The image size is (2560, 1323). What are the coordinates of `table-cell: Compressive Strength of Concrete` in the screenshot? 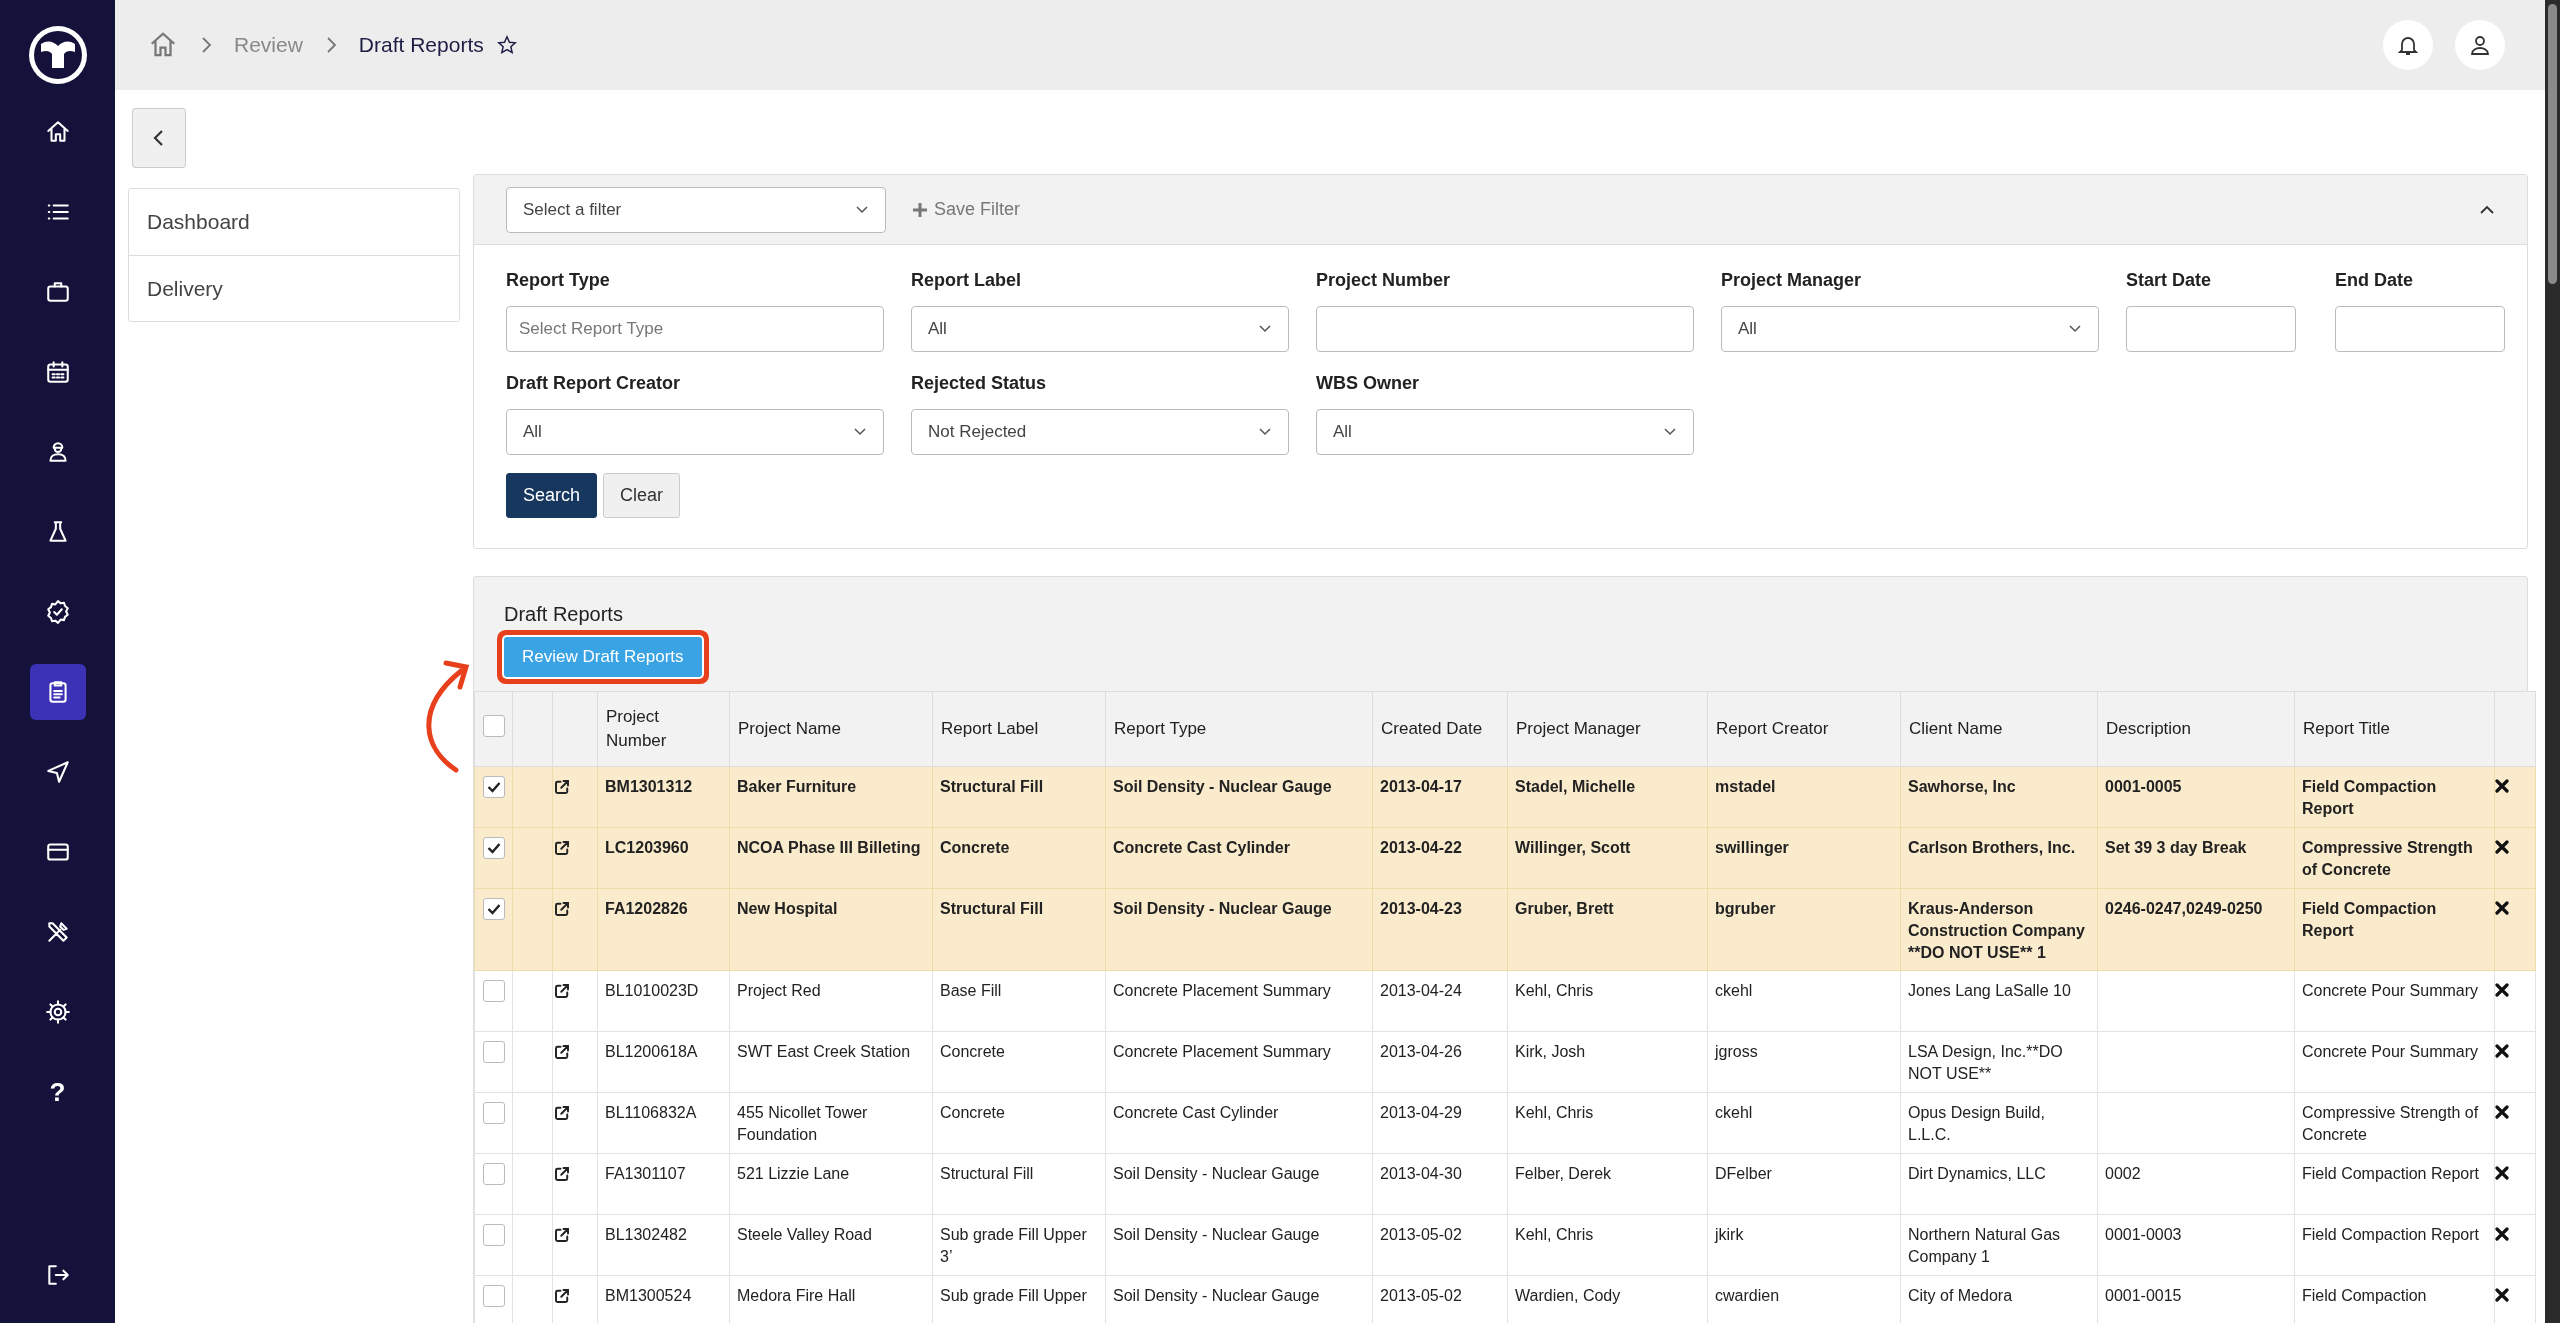 It's located at (2387, 858).